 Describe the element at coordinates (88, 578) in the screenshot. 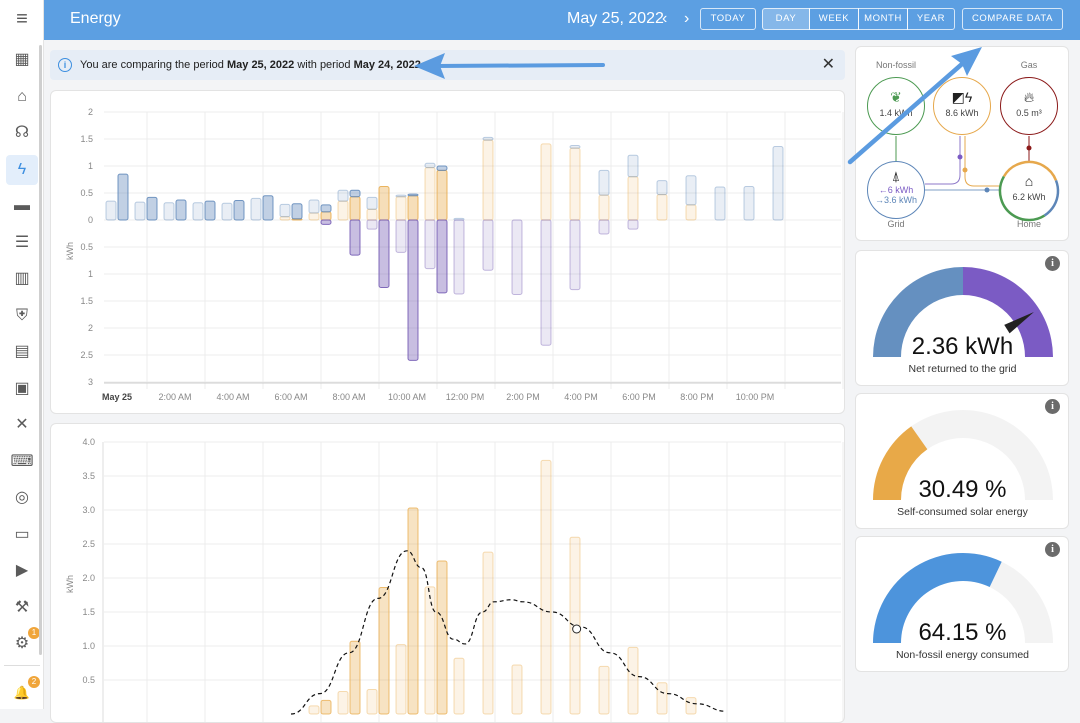

I see `y-tick-label: 2.0` at that location.